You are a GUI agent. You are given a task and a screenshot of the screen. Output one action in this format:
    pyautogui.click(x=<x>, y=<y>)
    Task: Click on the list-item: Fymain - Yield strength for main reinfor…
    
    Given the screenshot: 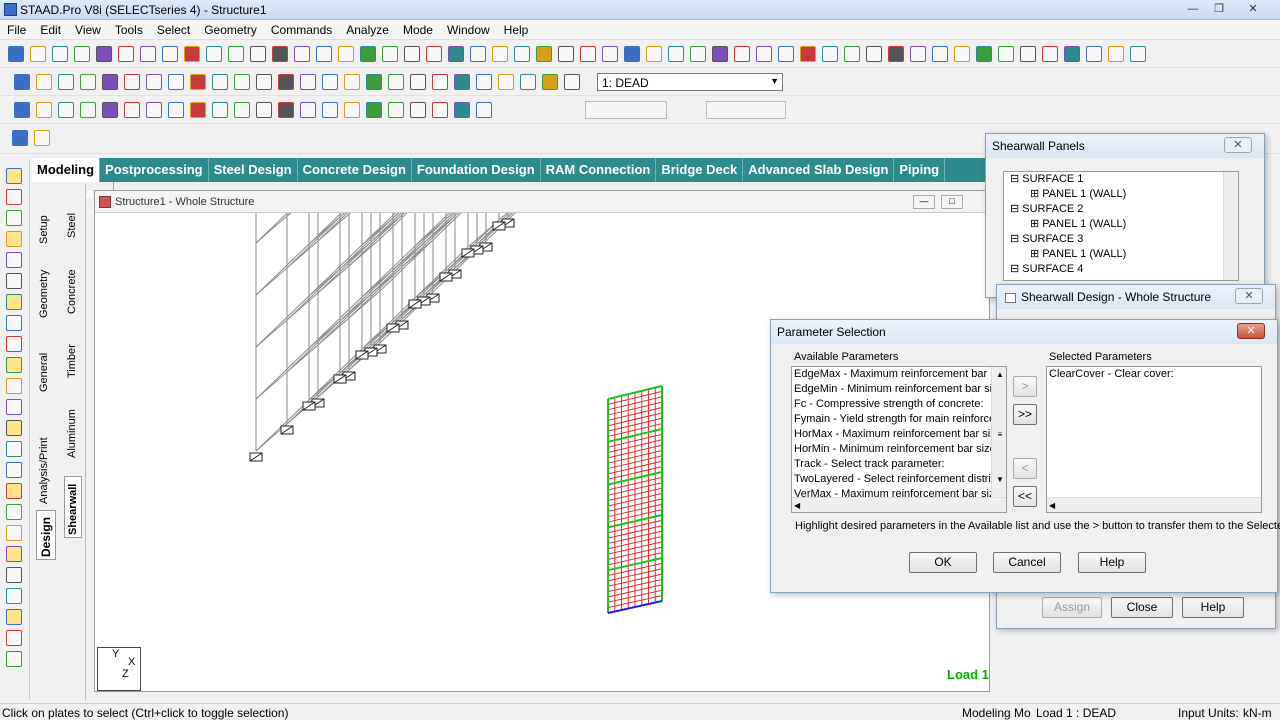 What is the action you would take?
    pyautogui.click(x=899, y=419)
    